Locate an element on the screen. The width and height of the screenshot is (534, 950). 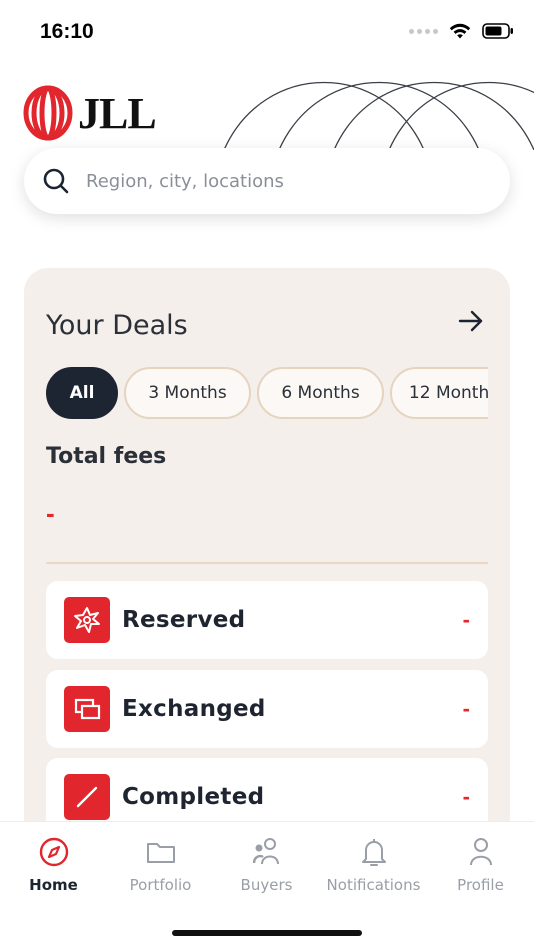
app-header: JLL is located at coordinates (267, 109).